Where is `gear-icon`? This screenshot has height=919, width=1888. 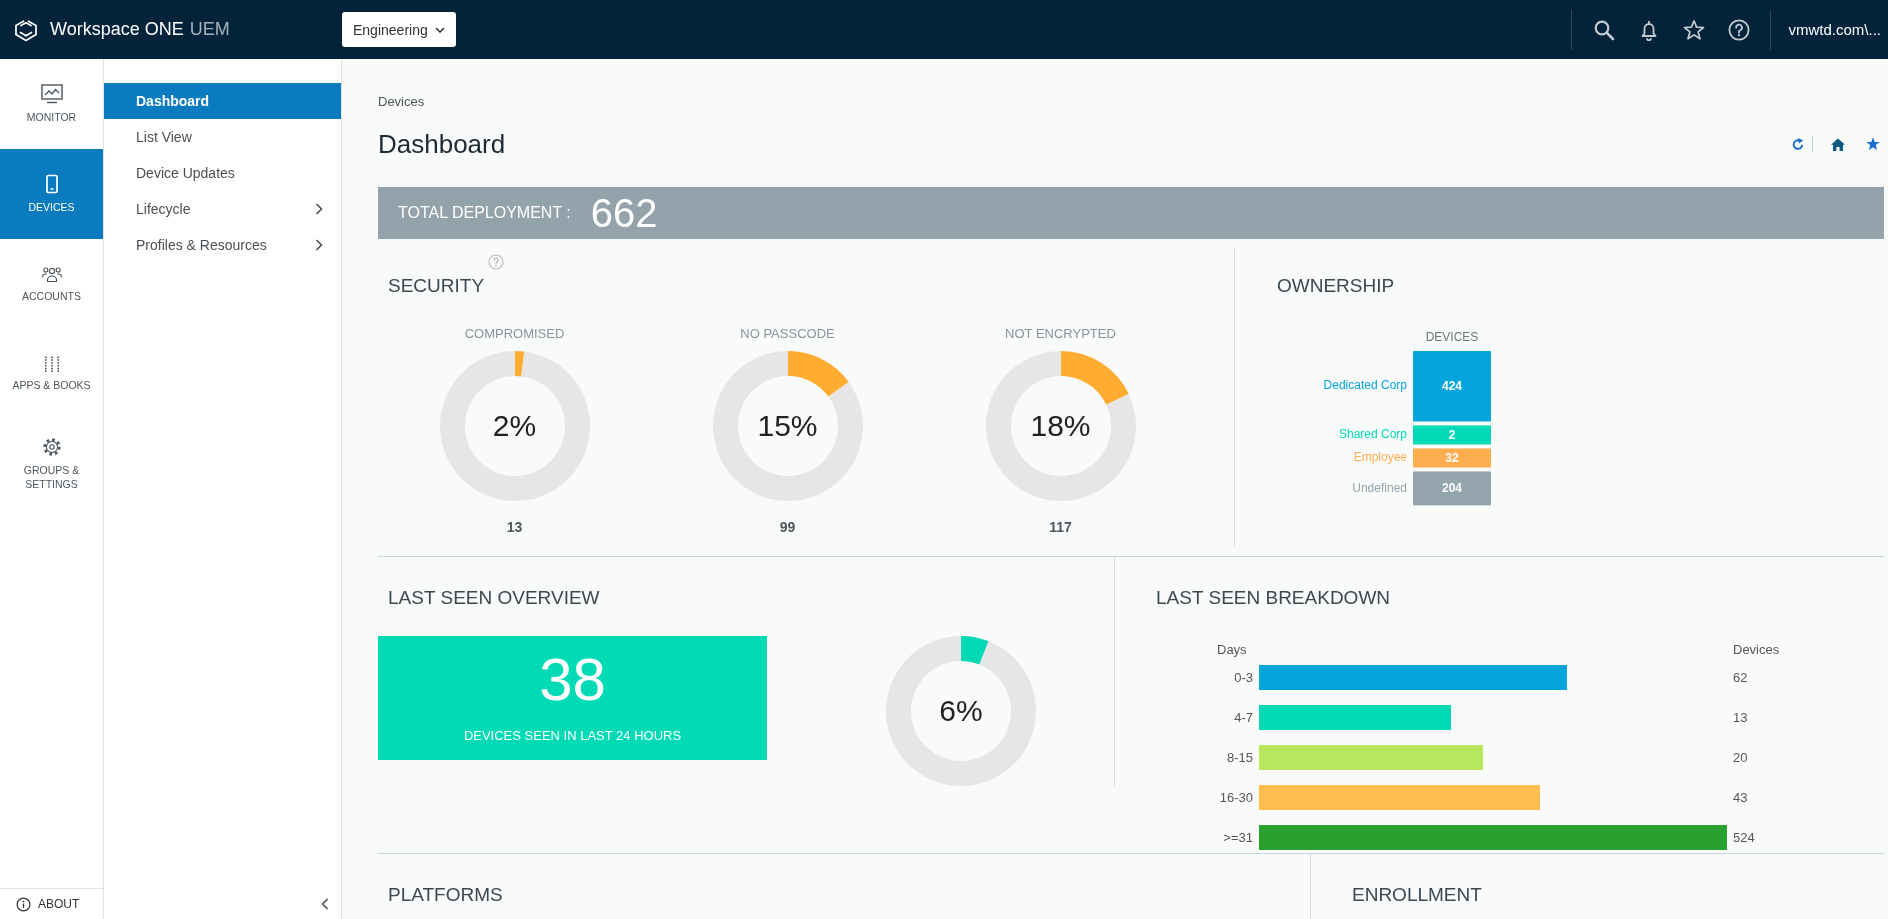 gear-icon is located at coordinates (51, 447).